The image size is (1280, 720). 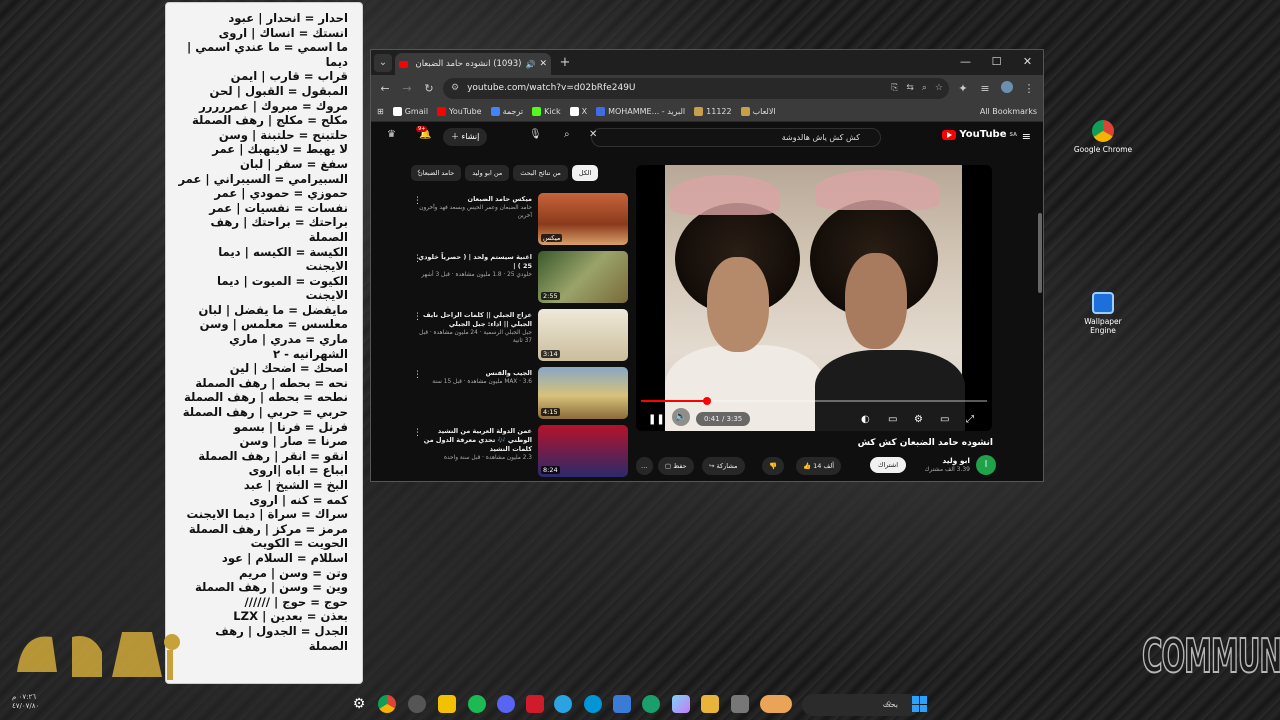 I want to click on create-button: ＋ إنشاء, so click(x=465, y=137).